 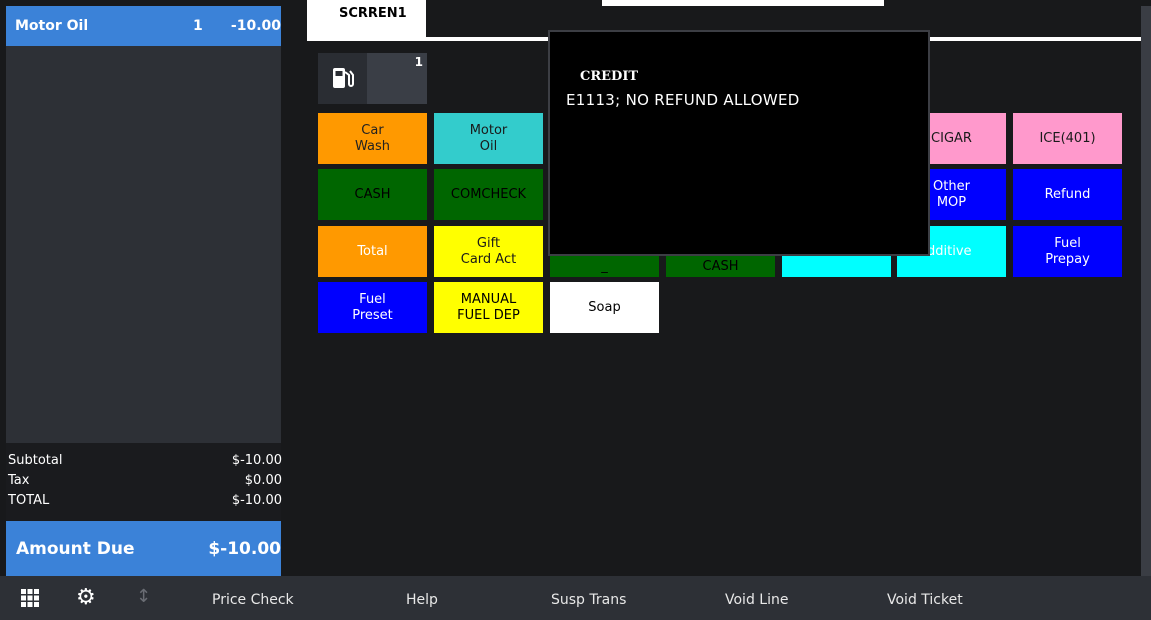 What do you see at coordinates (373, 13) in the screenshot?
I see `tab-label: SCRREN1` at bounding box center [373, 13].